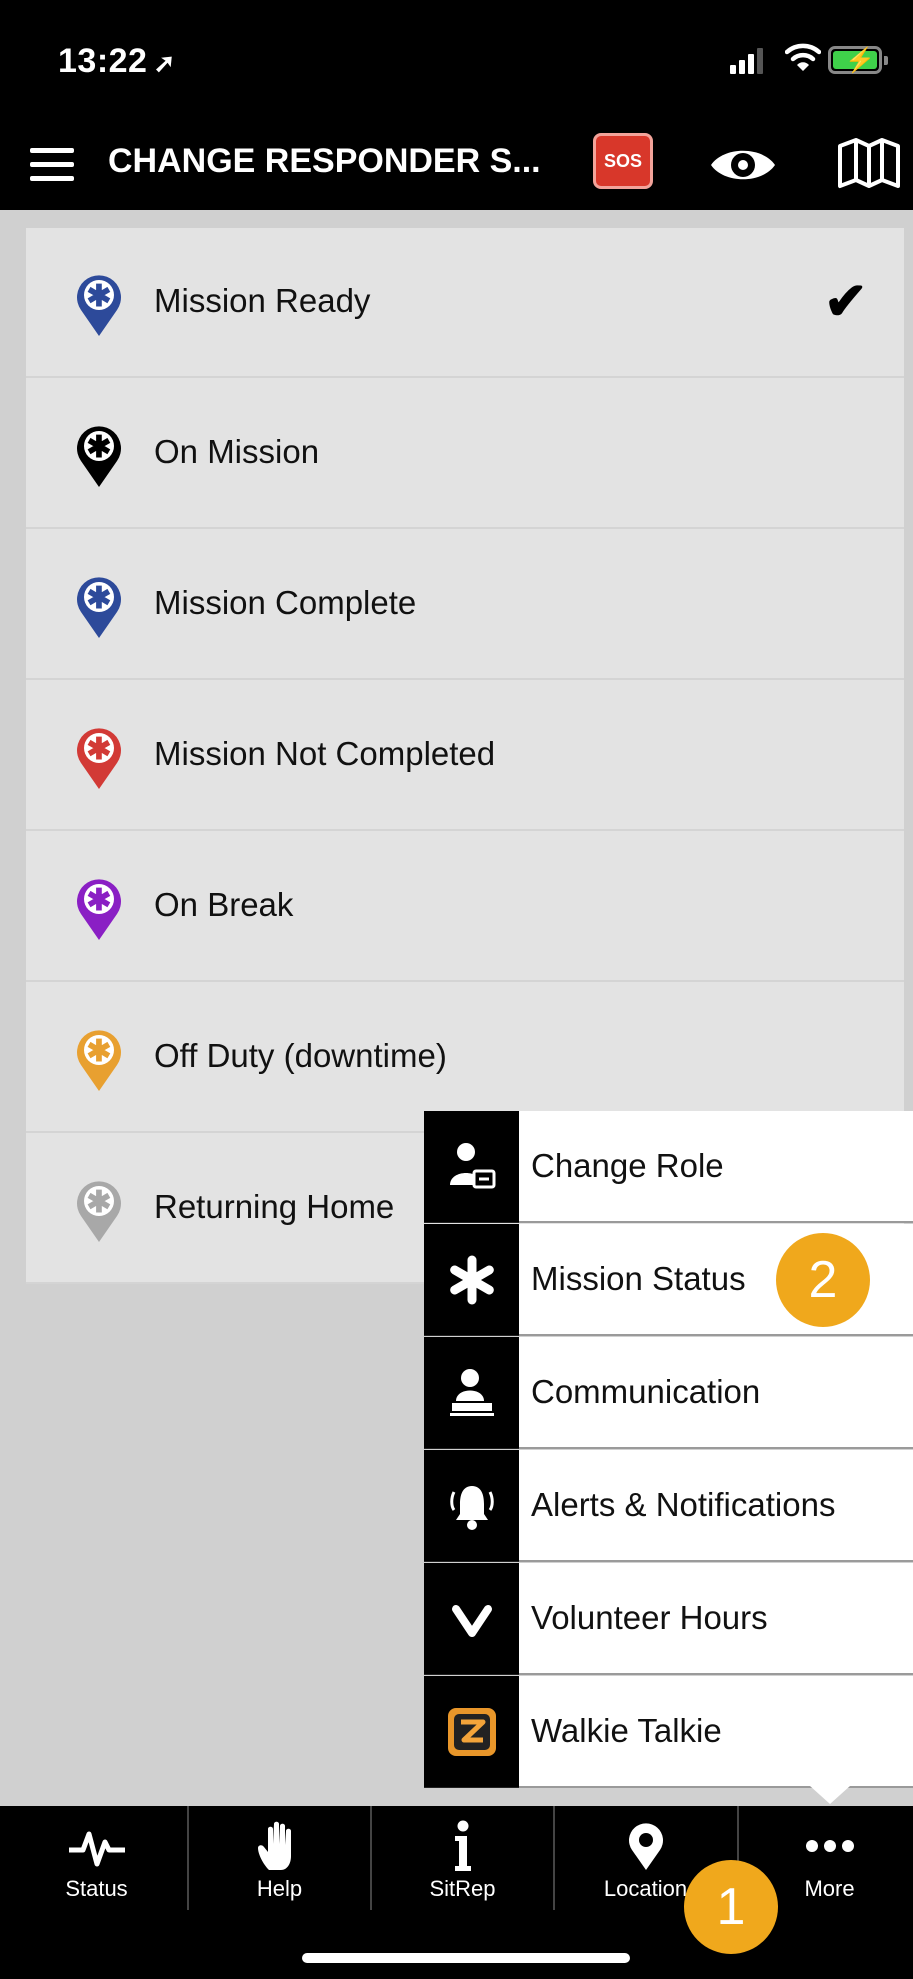 This screenshot has height=1979, width=913. I want to click on status-label: Off Duty (downtime), so click(300, 1055).